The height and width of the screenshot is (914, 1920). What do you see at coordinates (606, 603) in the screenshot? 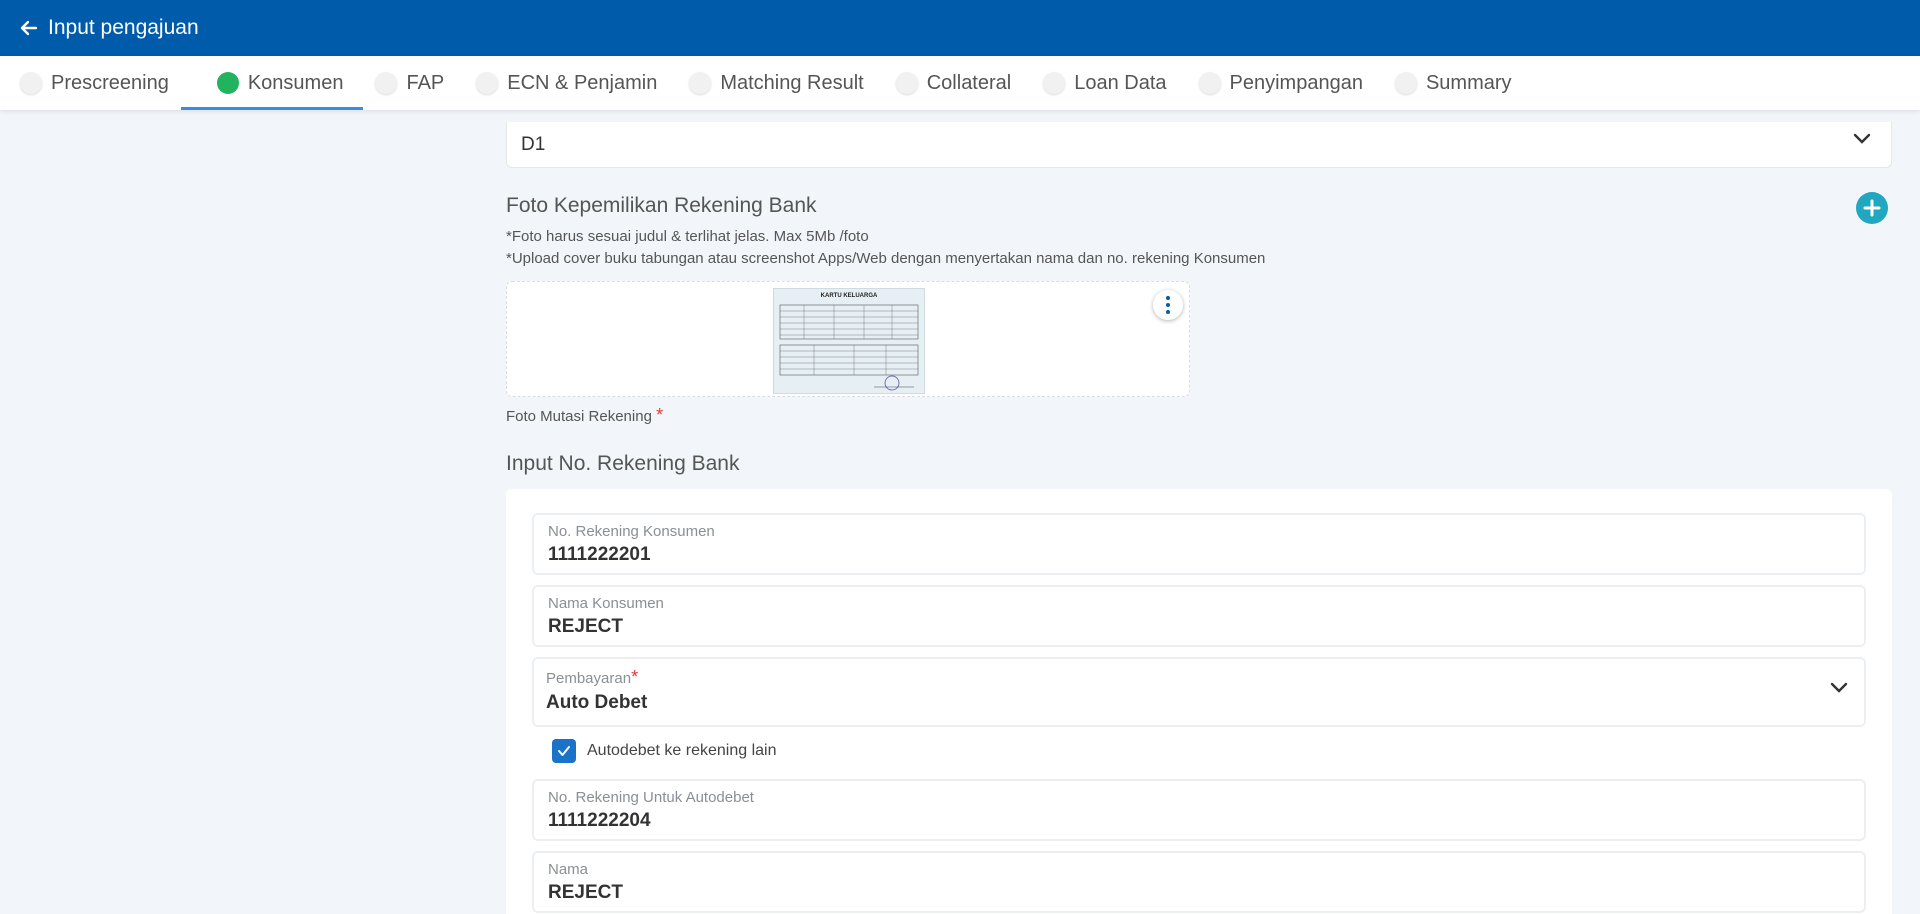
I see `field-label: Nama Konsumen` at bounding box center [606, 603].